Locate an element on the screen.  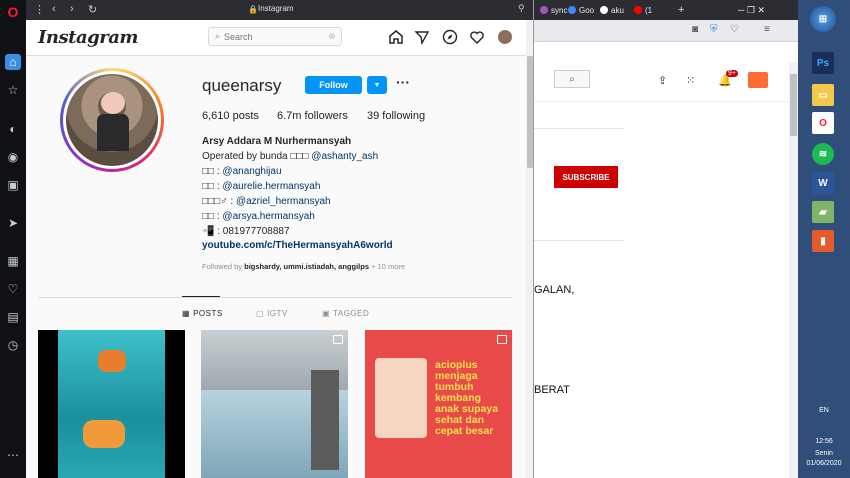
bio-phone: 📲 : 081977708887 is located at coordinates (246, 231).